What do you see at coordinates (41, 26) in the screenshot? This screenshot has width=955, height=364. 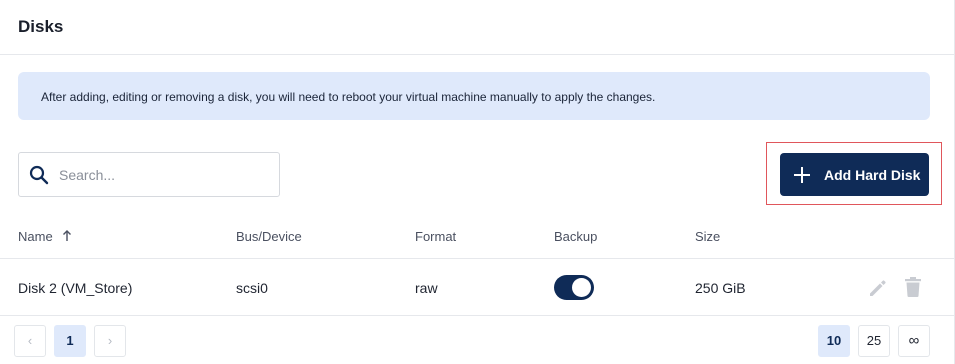 I see `panel-title: Disks` at bounding box center [41, 26].